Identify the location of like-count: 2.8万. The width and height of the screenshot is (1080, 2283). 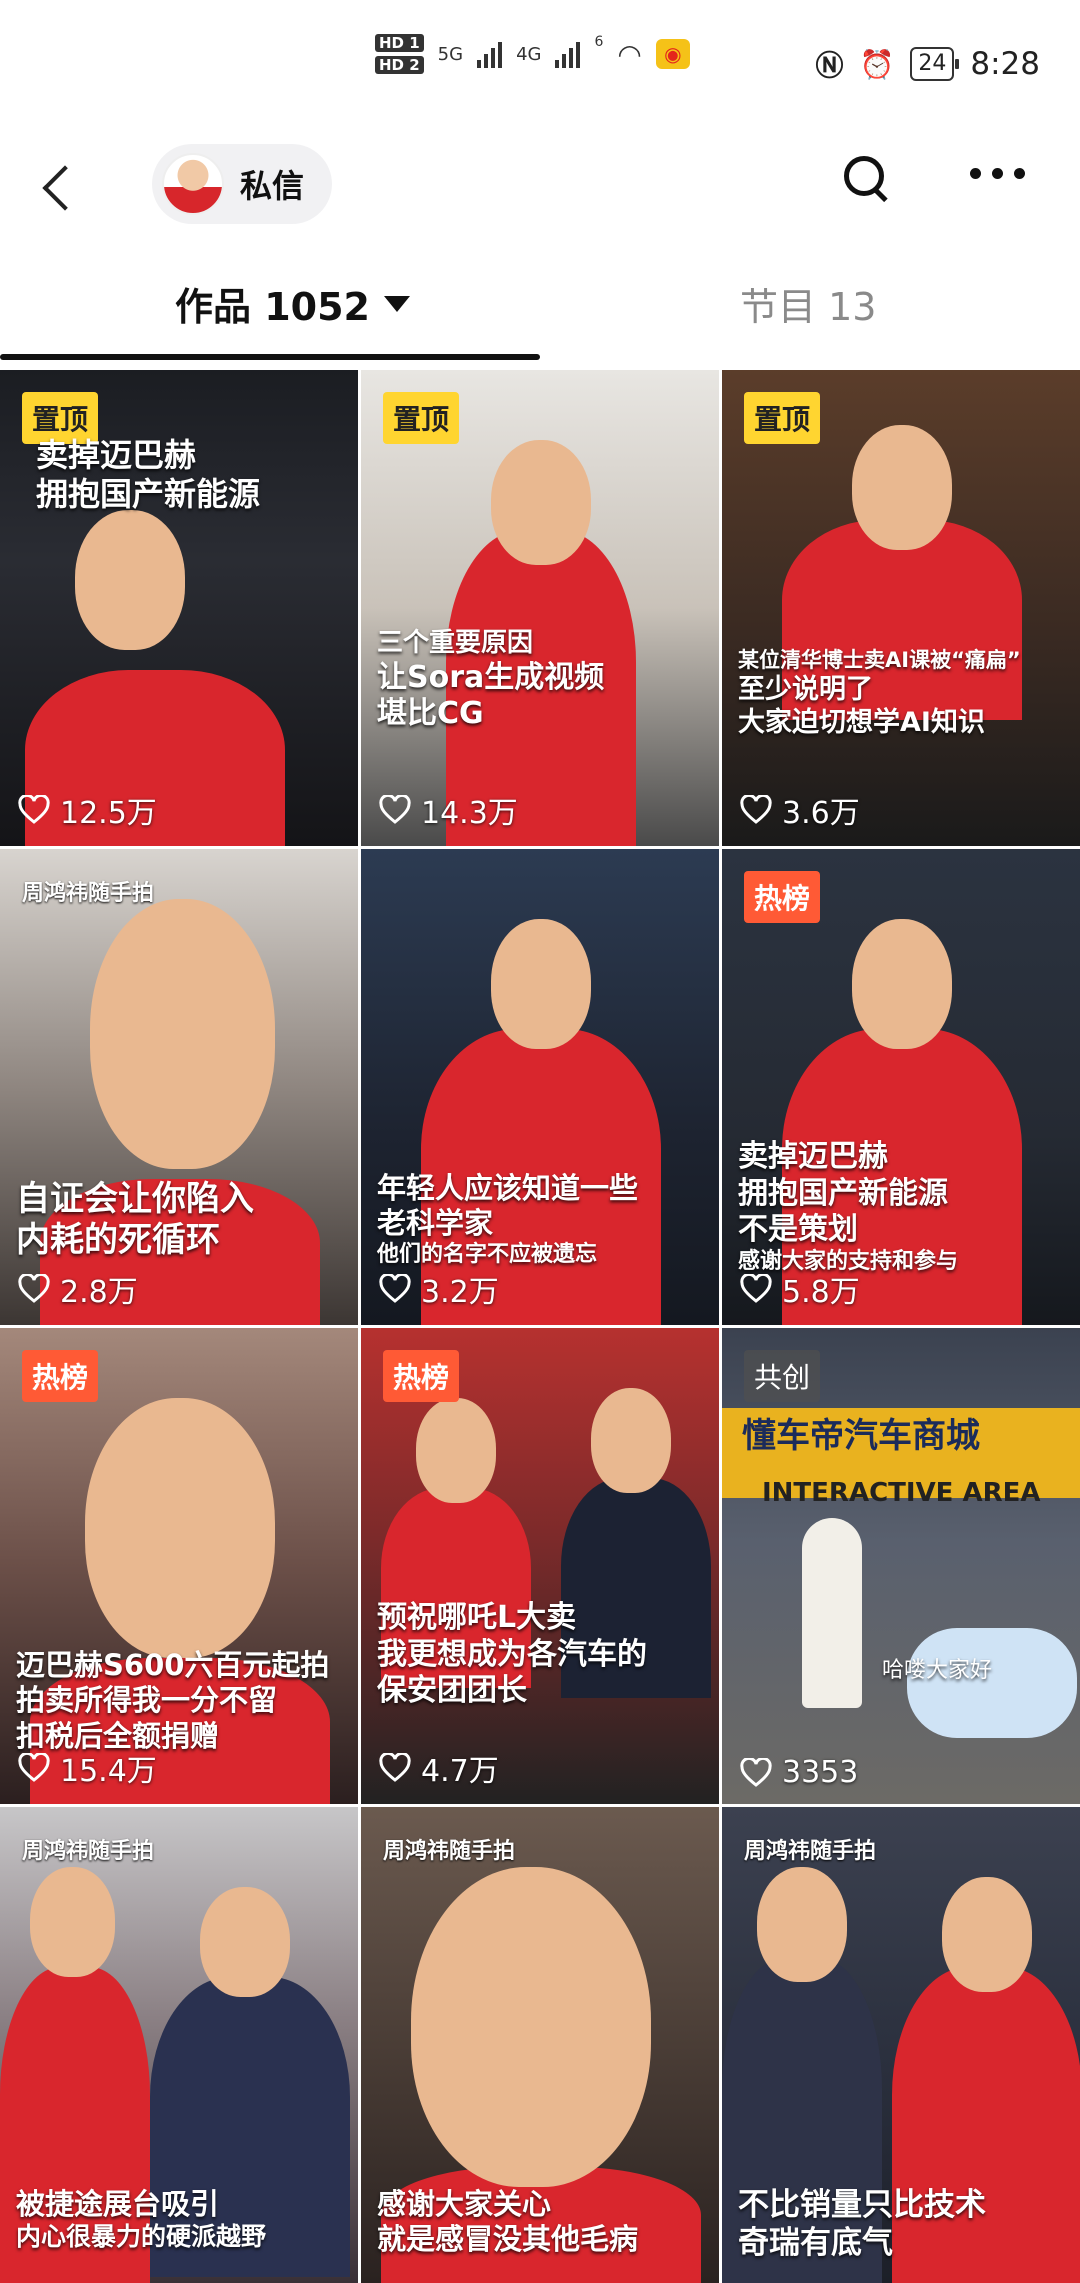
(78, 1289).